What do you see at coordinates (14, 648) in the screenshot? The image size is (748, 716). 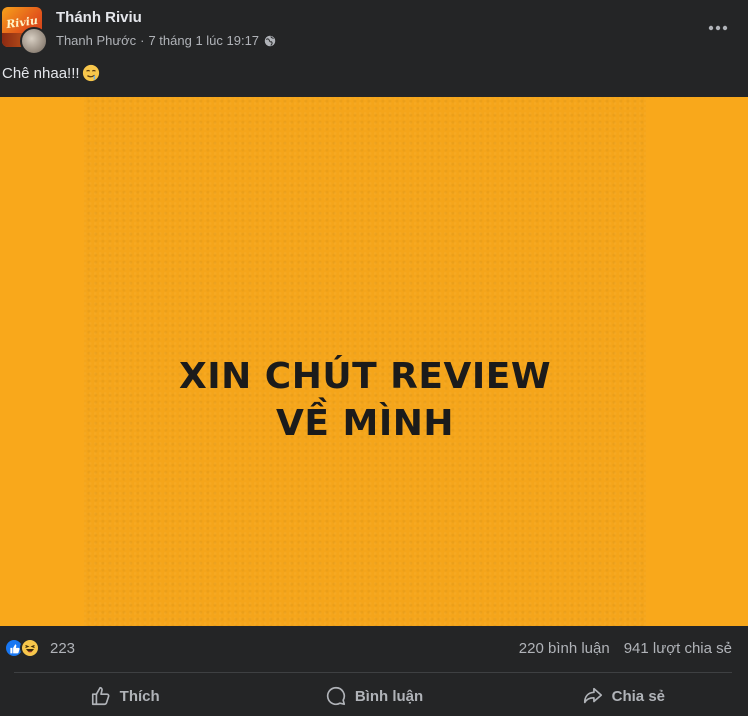 I see `thumbs-up-icon` at bounding box center [14, 648].